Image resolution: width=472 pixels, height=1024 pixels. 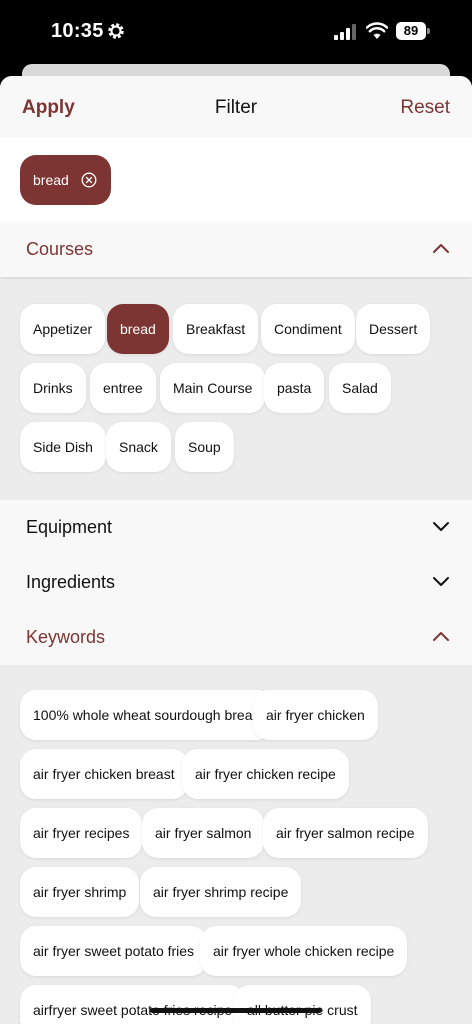 I want to click on reset-button: Reset, so click(x=425, y=108).